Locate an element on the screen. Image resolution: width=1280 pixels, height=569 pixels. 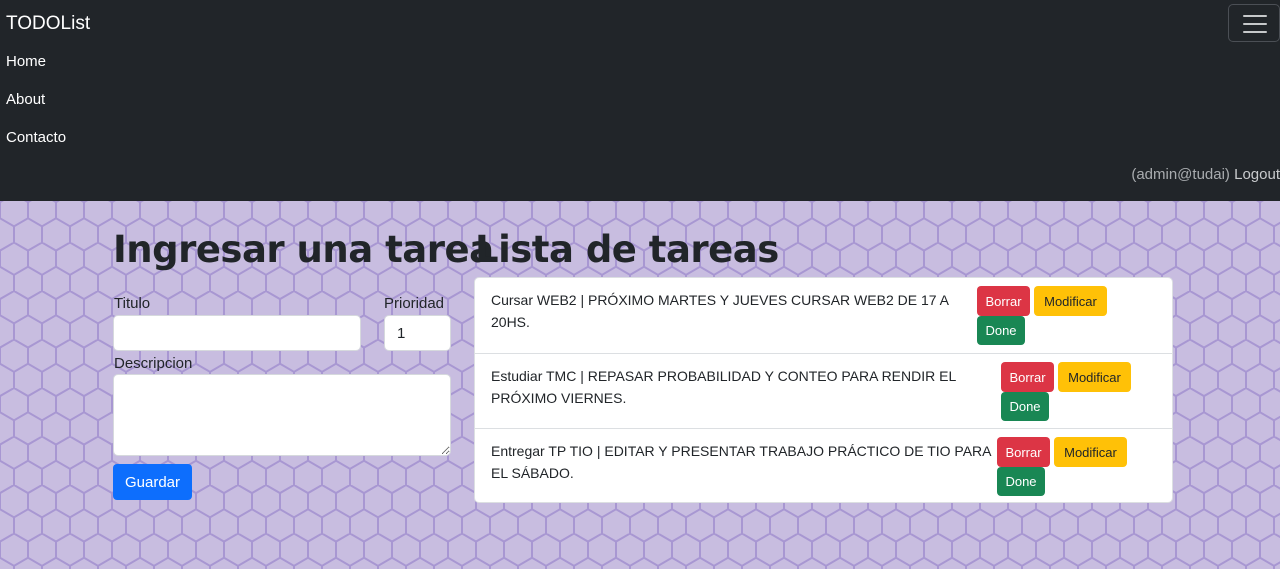
nav-link-about: About is located at coordinates (25, 99).